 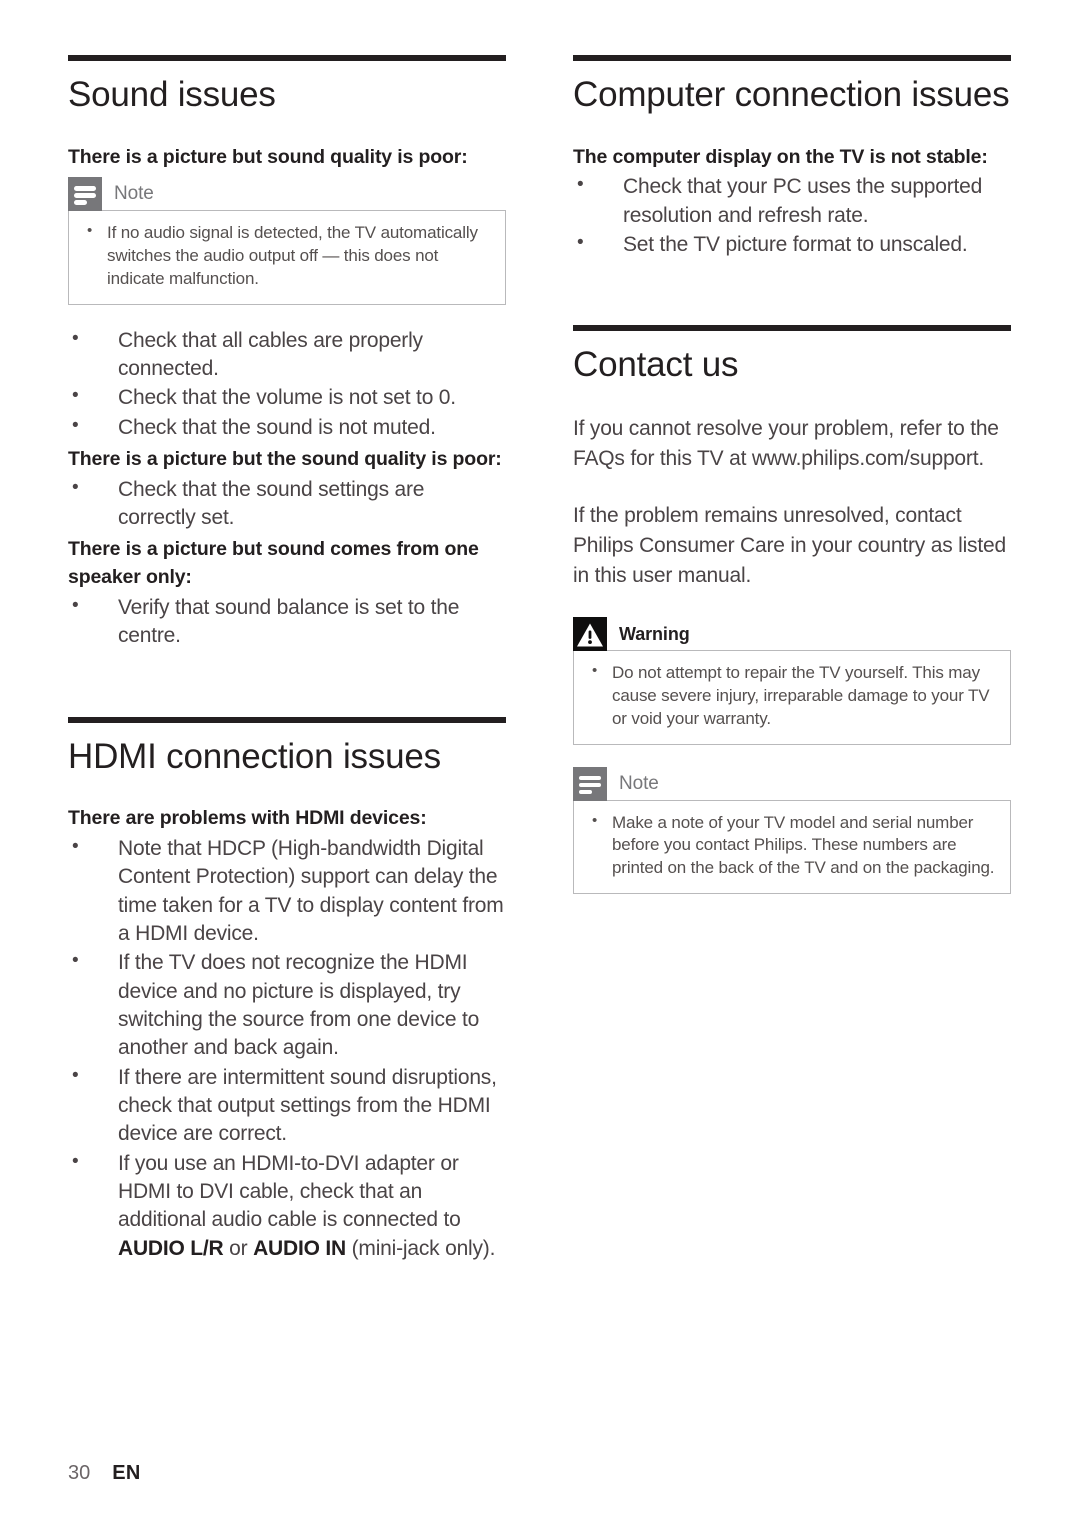 What do you see at coordinates (79, 1473) in the screenshot?
I see `page-number: 30` at bounding box center [79, 1473].